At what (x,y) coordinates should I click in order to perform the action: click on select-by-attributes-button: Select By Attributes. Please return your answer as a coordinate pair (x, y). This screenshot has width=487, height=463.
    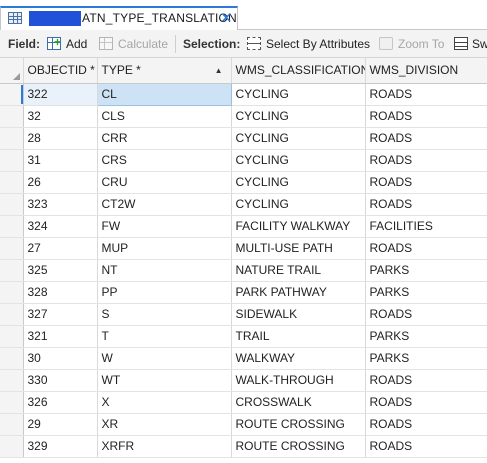
    Looking at the image, I should click on (318, 44).